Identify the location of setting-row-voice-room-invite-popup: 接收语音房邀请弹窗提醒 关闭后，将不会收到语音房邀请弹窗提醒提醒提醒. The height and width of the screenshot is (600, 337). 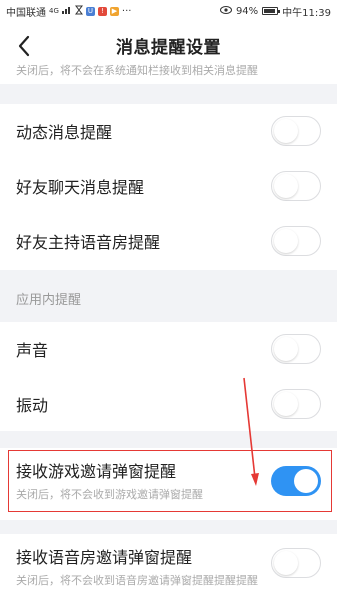
(168, 567).